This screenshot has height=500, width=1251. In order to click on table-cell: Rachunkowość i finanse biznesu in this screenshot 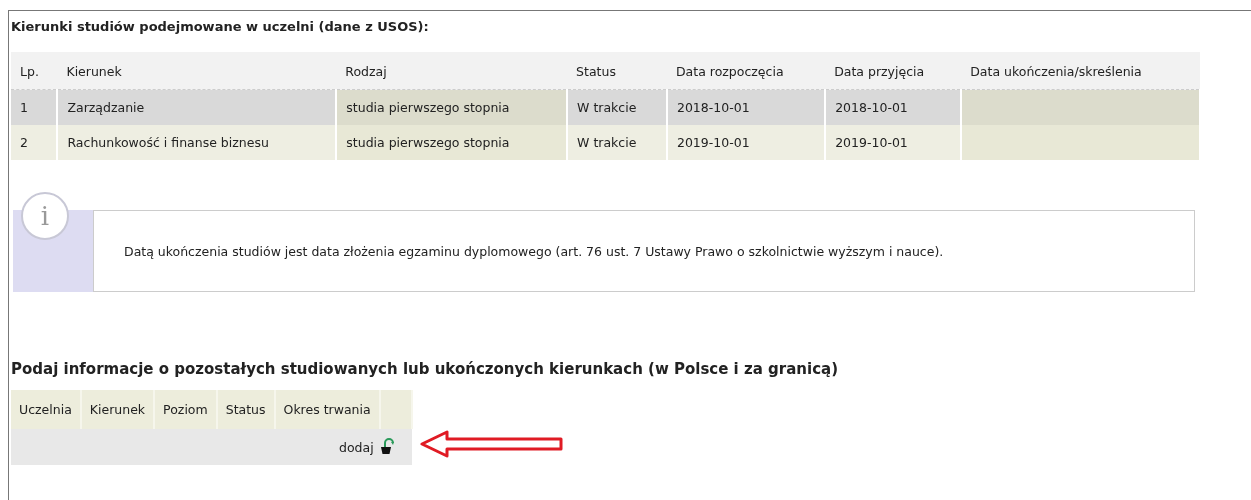, I will do `click(197, 142)`.